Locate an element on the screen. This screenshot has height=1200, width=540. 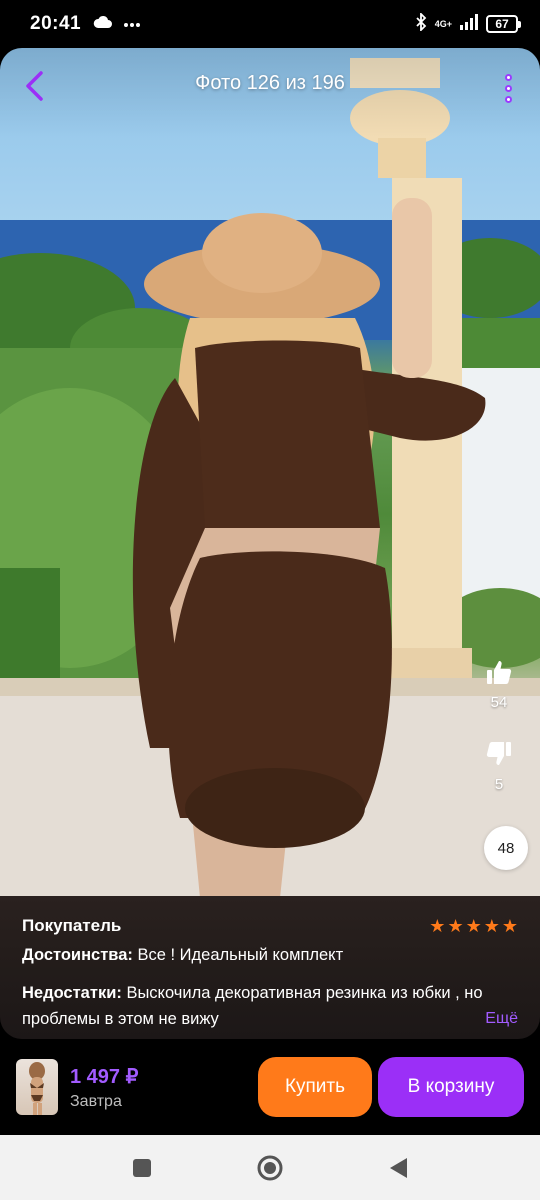
purchase-bar: 1 497 ₽ Завтра Купить В корзину is located at coordinates (270, 1087).